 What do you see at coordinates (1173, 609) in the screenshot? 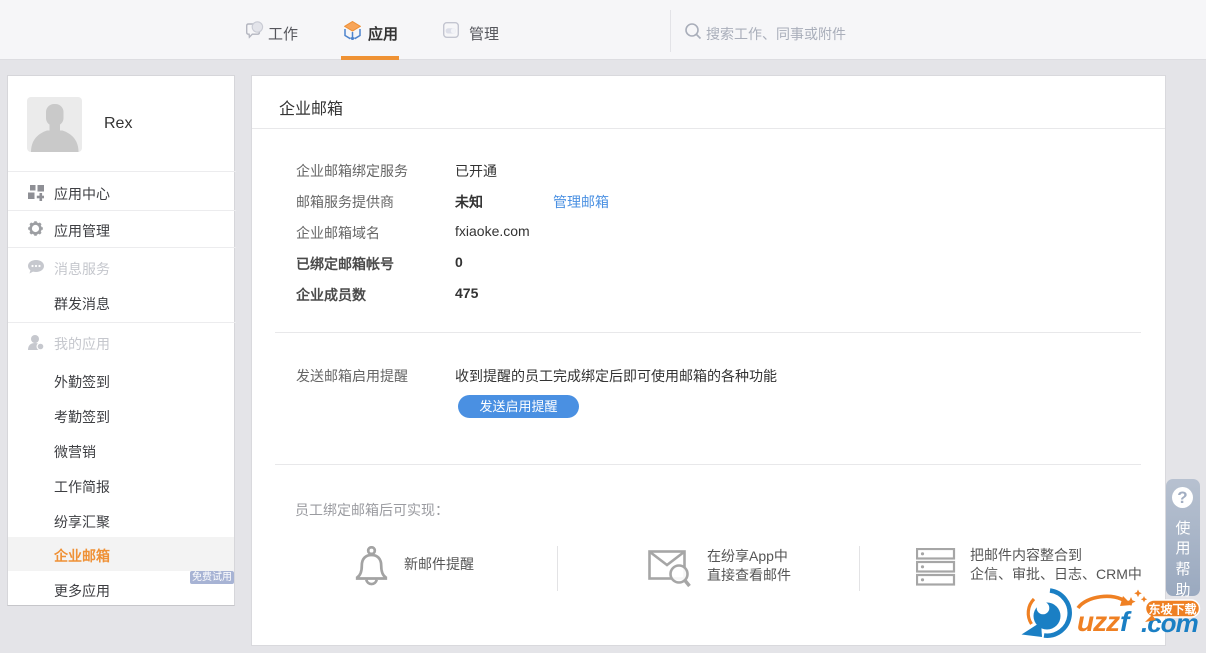
I see `svg-text: 东坡下载` at bounding box center [1173, 609].